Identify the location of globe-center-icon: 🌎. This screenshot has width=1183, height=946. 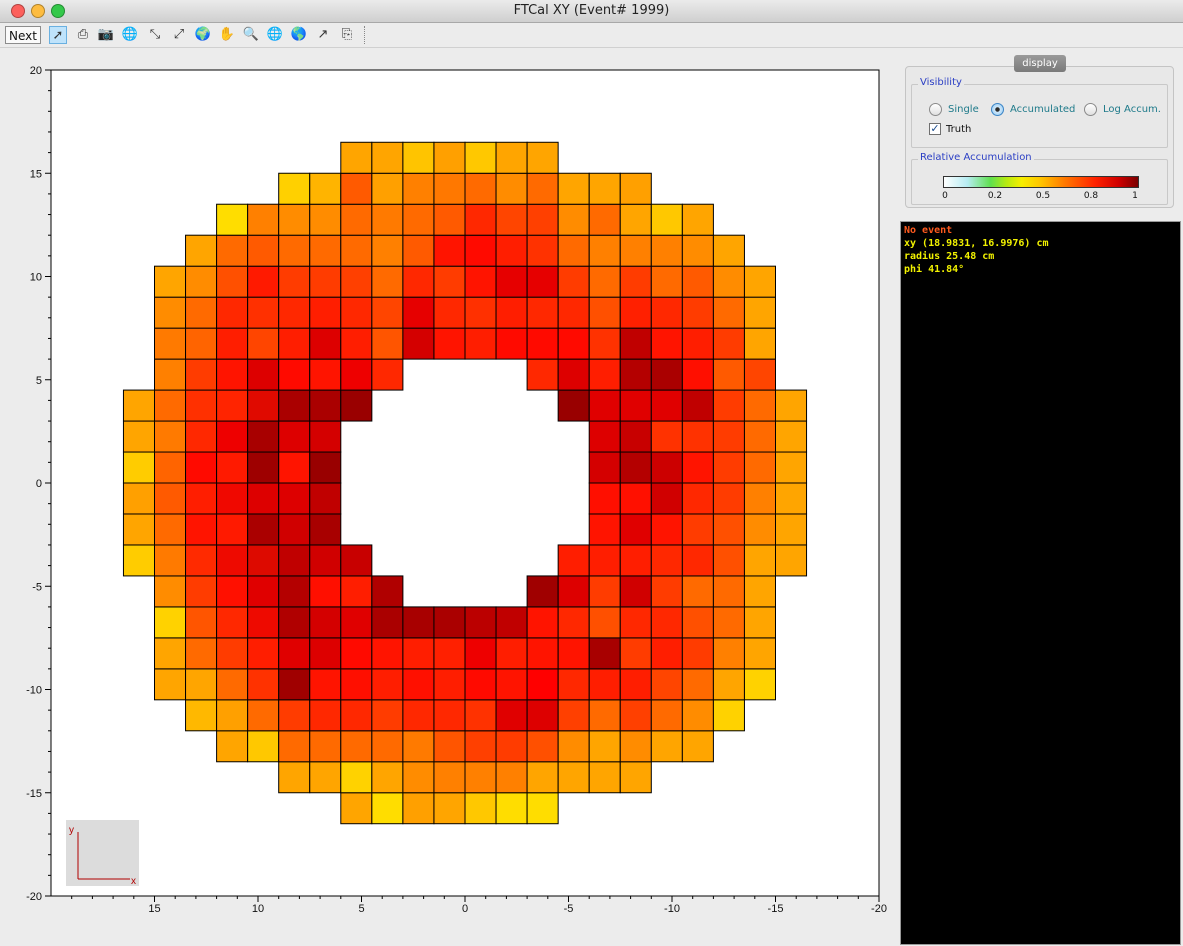
(299, 35).